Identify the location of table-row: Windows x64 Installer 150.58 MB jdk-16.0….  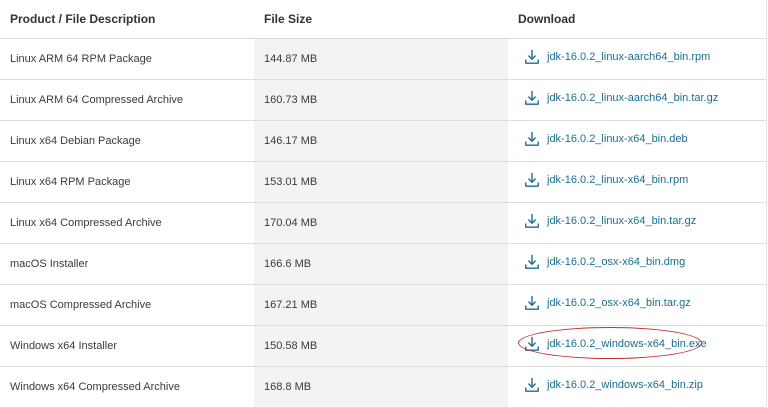
(383, 346).